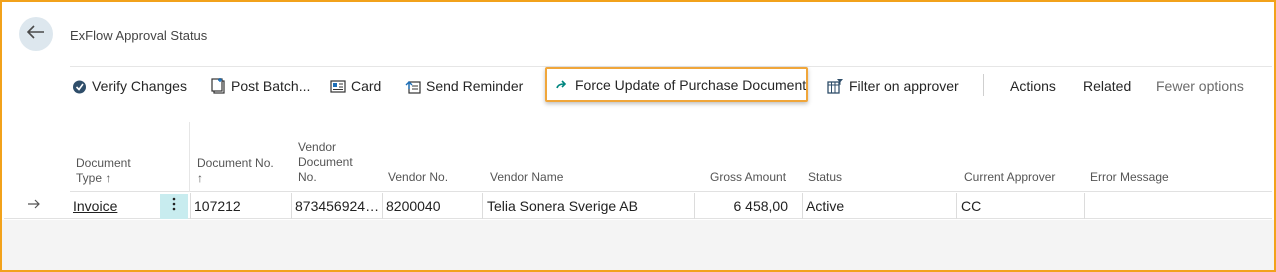  Describe the element at coordinates (95, 206) in the screenshot. I see `document-type-link: Invoice` at that location.